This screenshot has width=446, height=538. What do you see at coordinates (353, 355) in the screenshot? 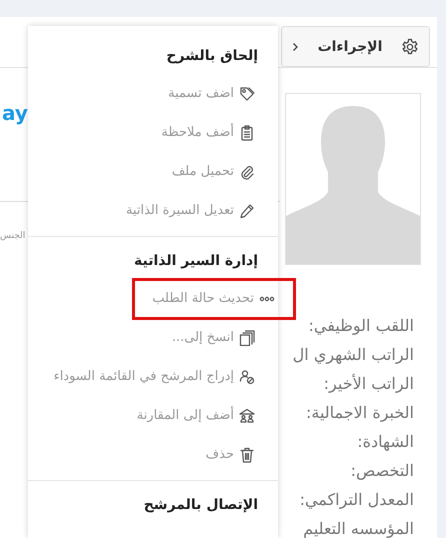
I see `field-label: الراتب الشهري ال` at bounding box center [353, 355].